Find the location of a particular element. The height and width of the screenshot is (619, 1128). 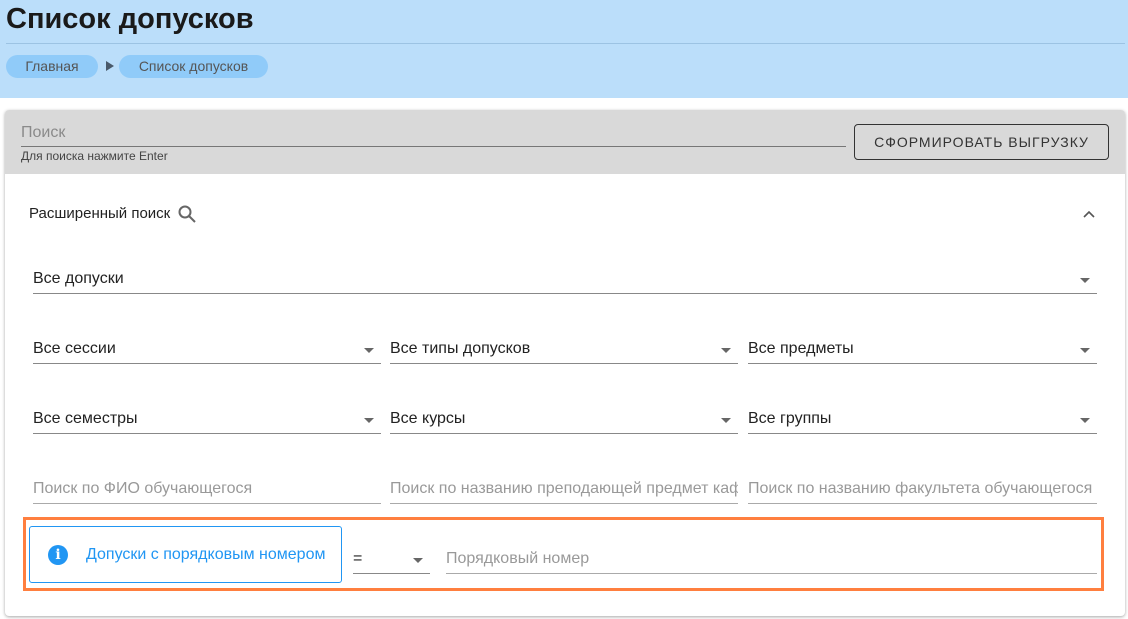

admissions-select: Все допуски is located at coordinates (565, 279).